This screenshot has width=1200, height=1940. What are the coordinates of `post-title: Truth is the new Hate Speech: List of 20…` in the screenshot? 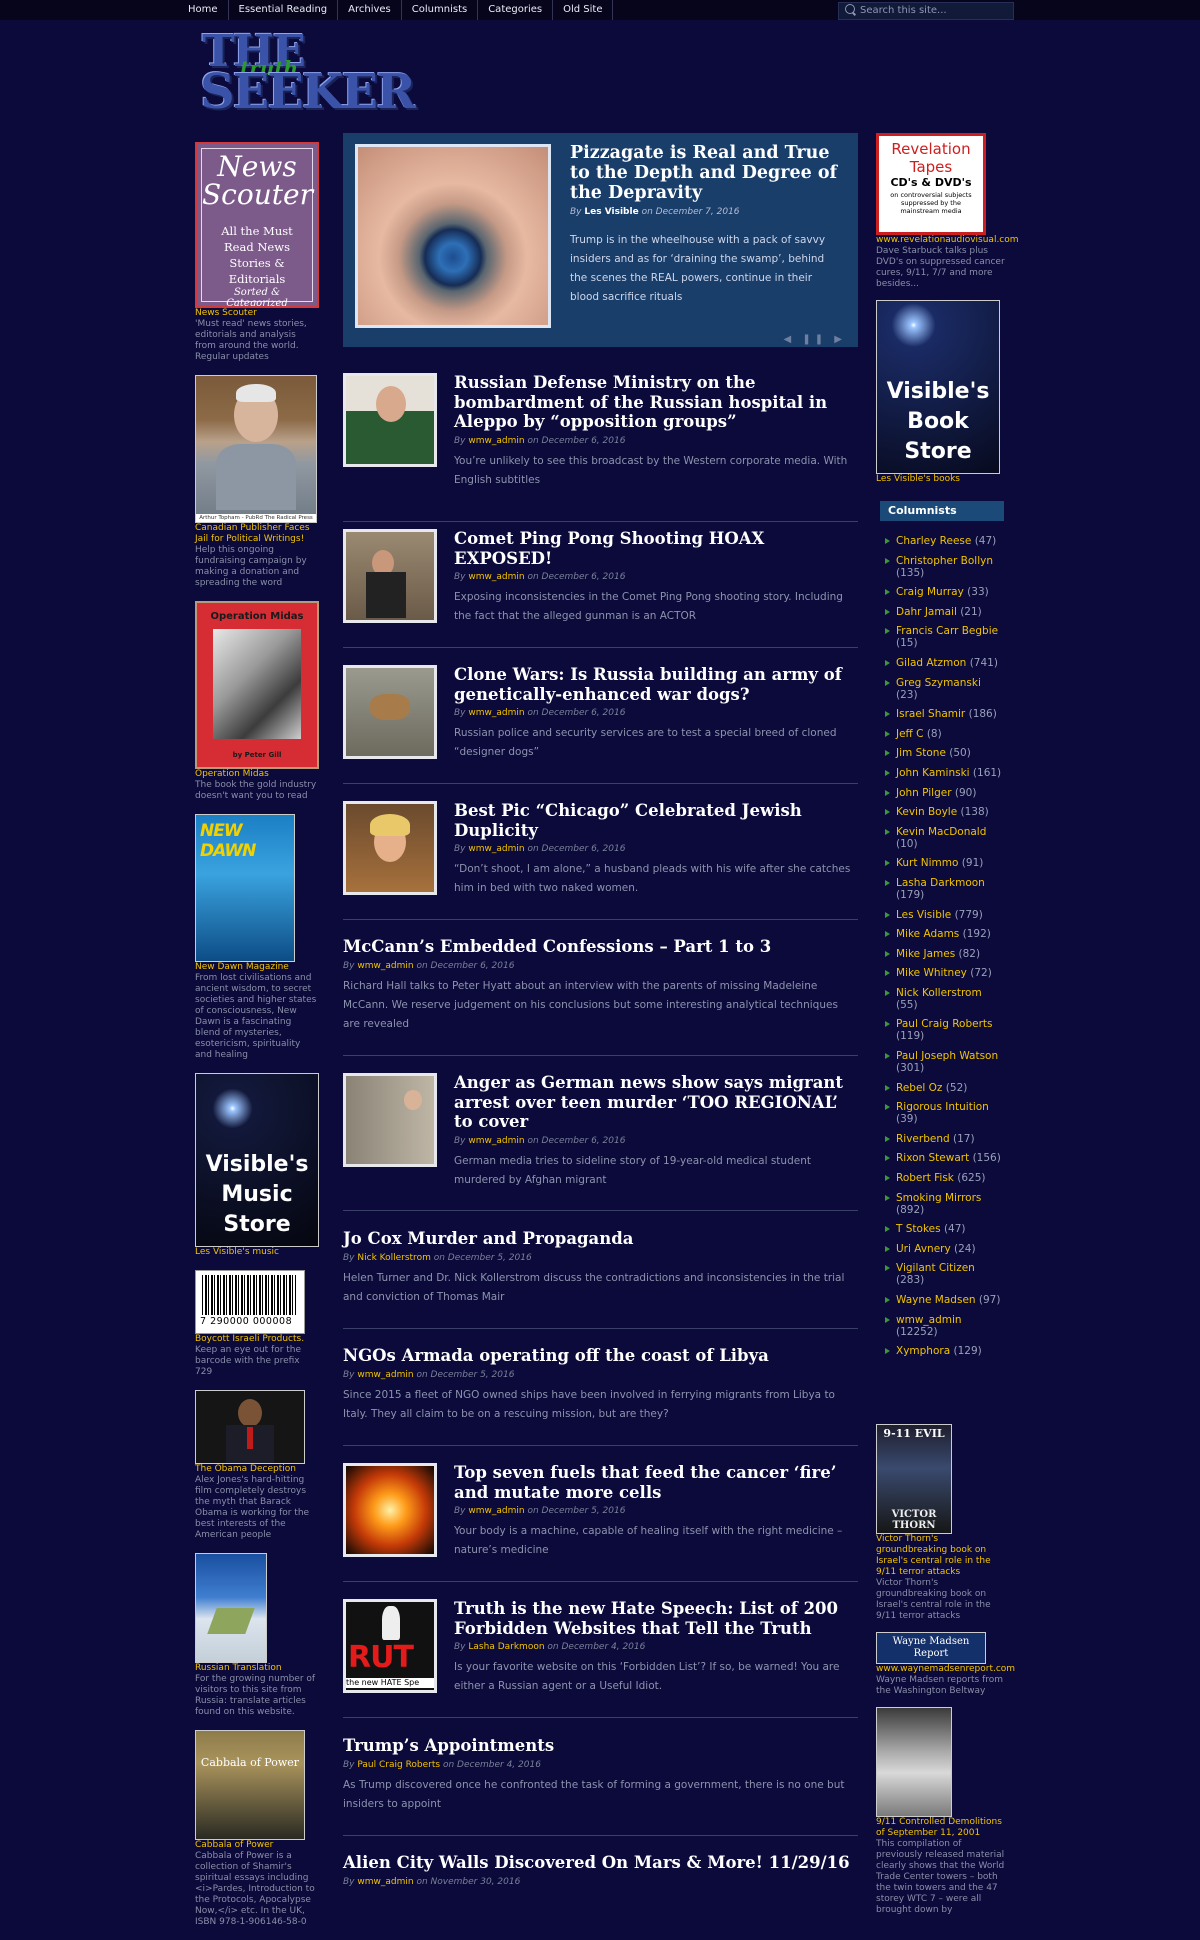 It's located at (656, 1618).